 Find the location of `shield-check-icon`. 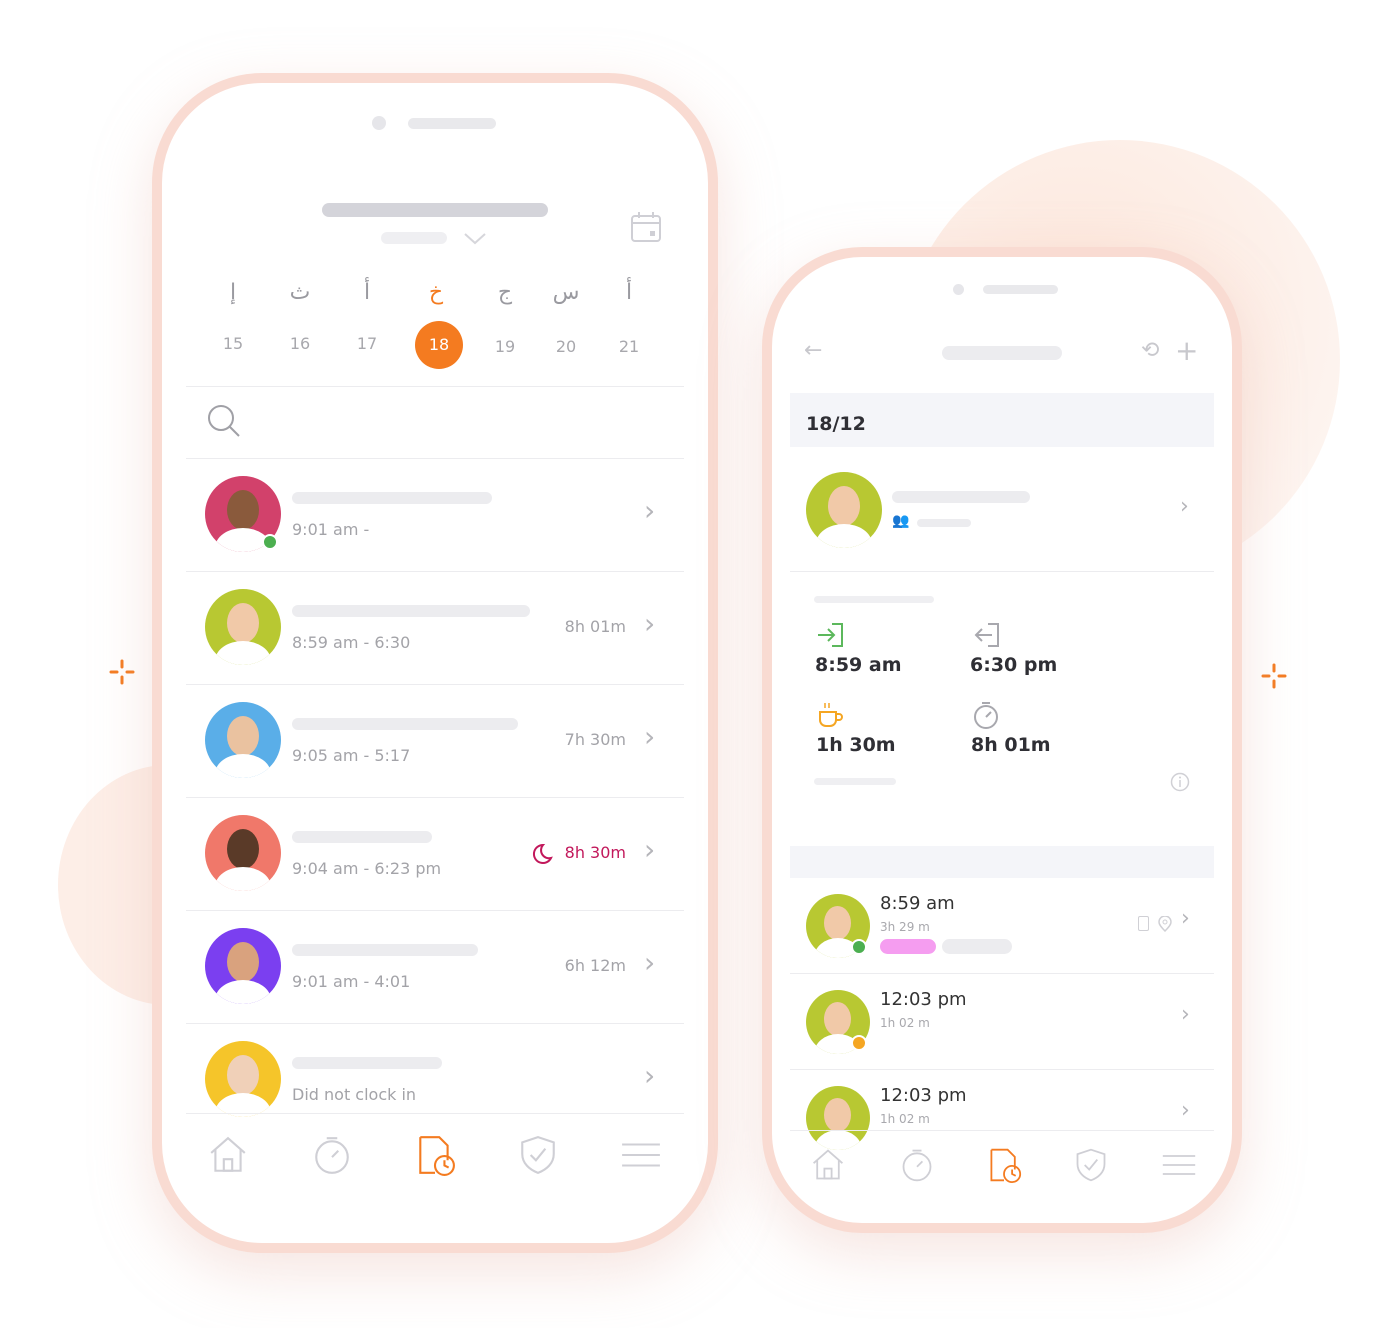

shield-check-icon is located at coordinates (1091, 1167).